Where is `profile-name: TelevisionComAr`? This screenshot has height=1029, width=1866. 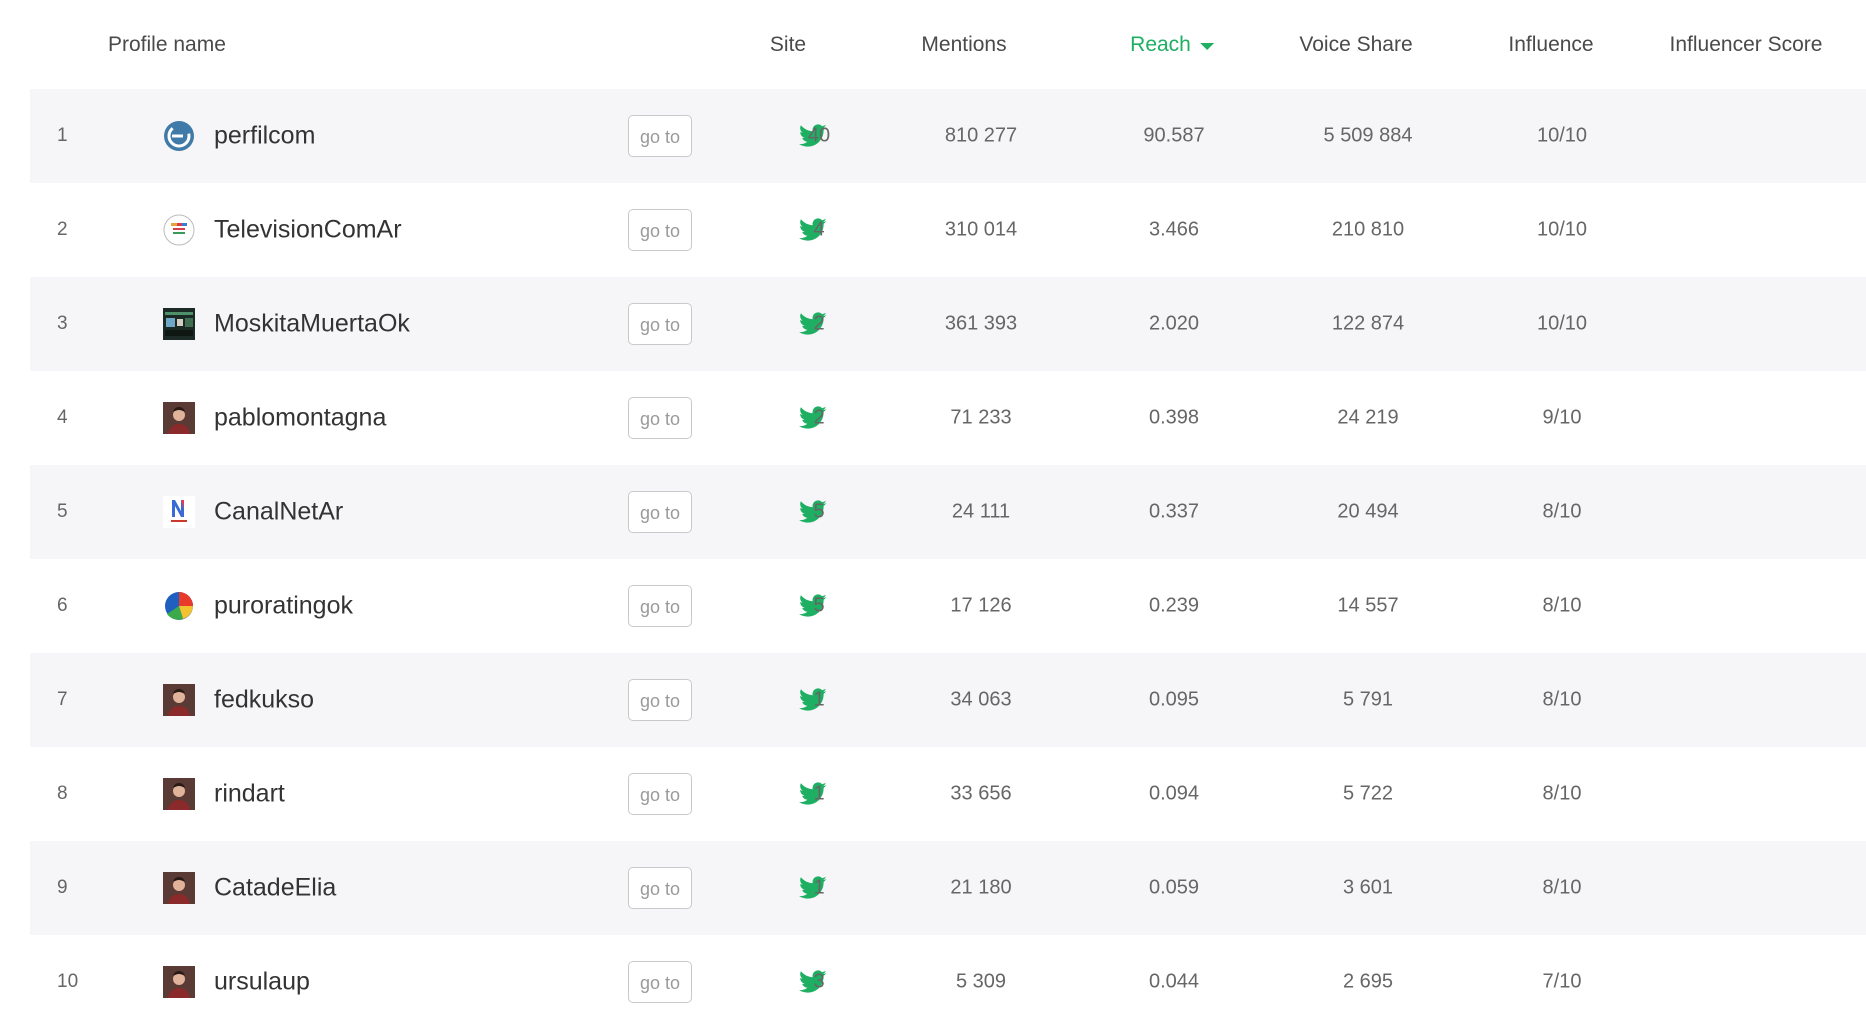
profile-name: TelevisionComAr is located at coordinates (308, 230).